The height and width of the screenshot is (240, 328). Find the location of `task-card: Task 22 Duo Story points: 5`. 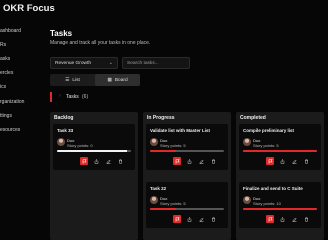

task-card: Task 22 Duo Story points: 5 is located at coordinates (187, 205).